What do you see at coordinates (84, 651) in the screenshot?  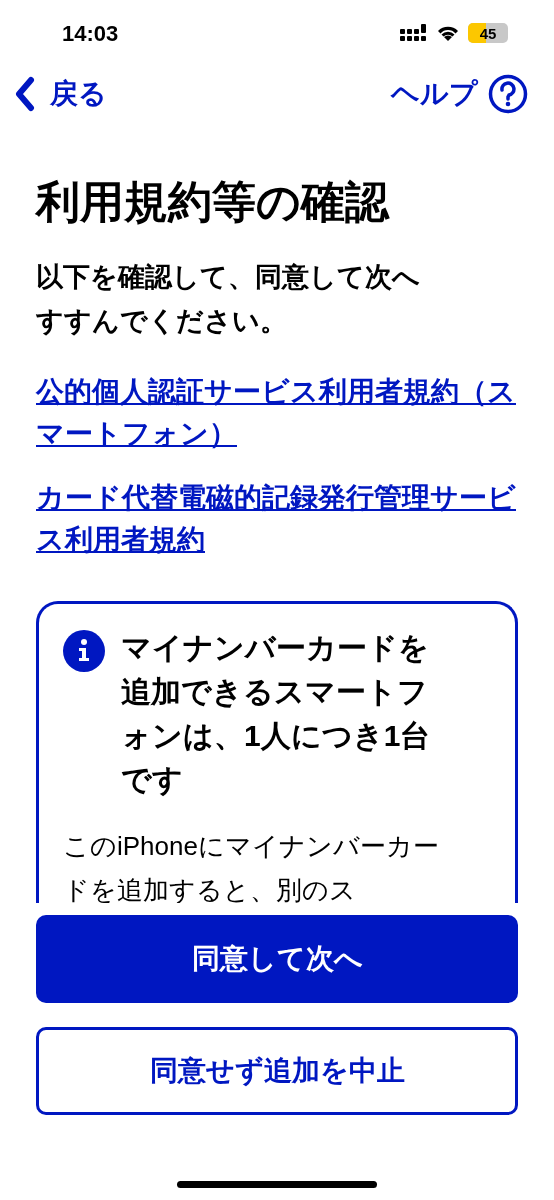 I see `info-icon` at bounding box center [84, 651].